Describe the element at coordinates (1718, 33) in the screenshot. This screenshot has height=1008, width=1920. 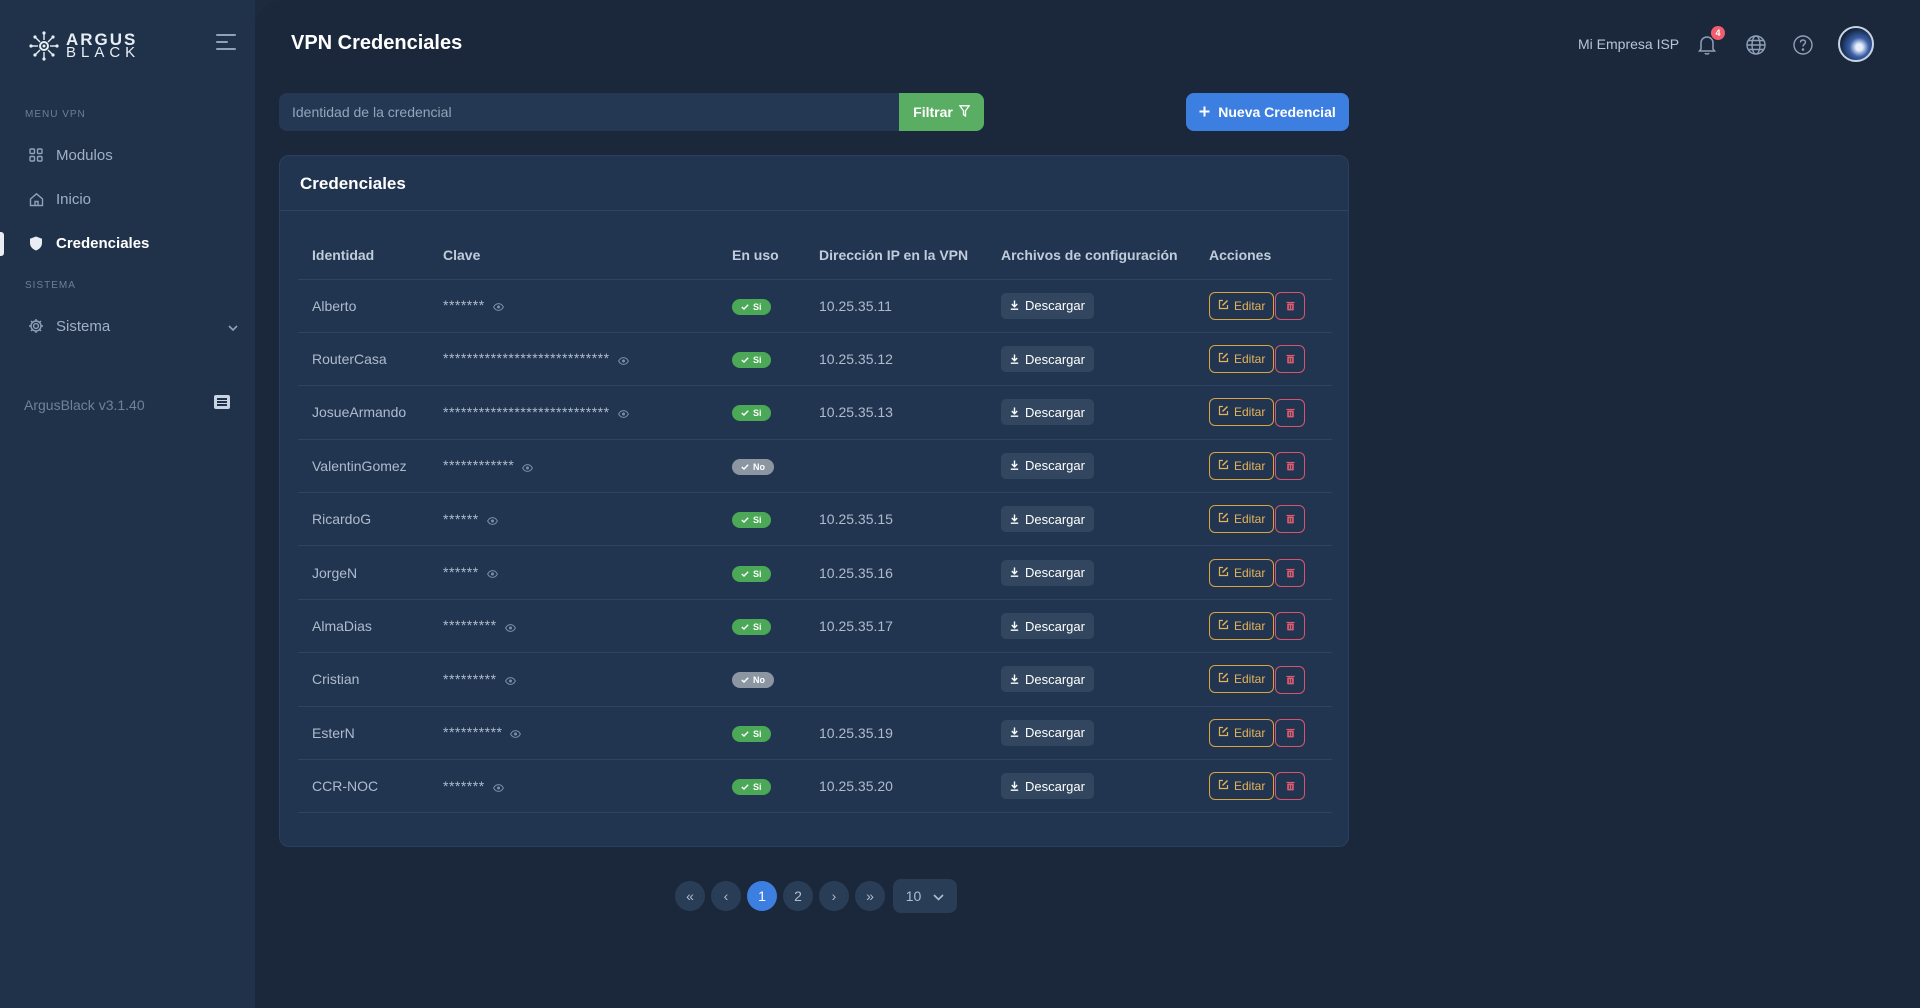
I see `notification-badge: 4` at that location.